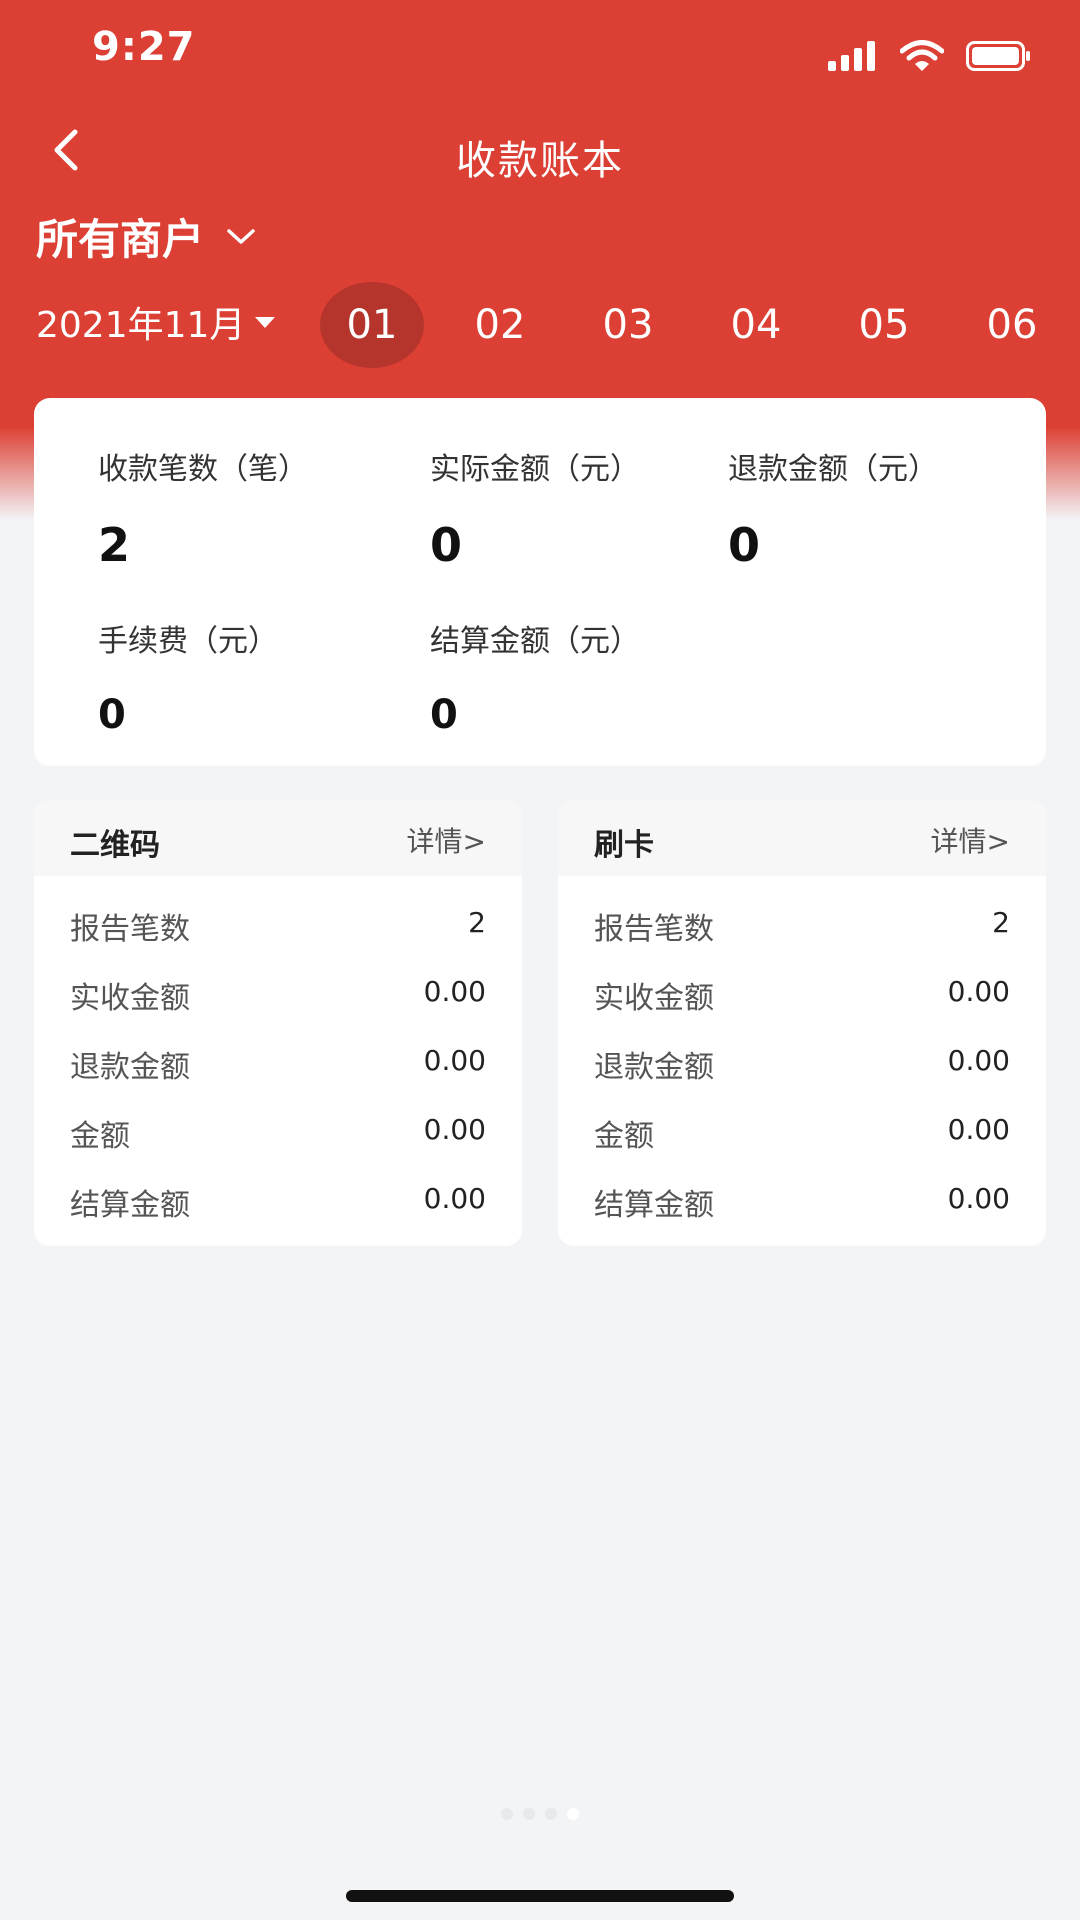  Describe the element at coordinates (241, 236) in the screenshot. I see `chevron-down-icon` at that location.